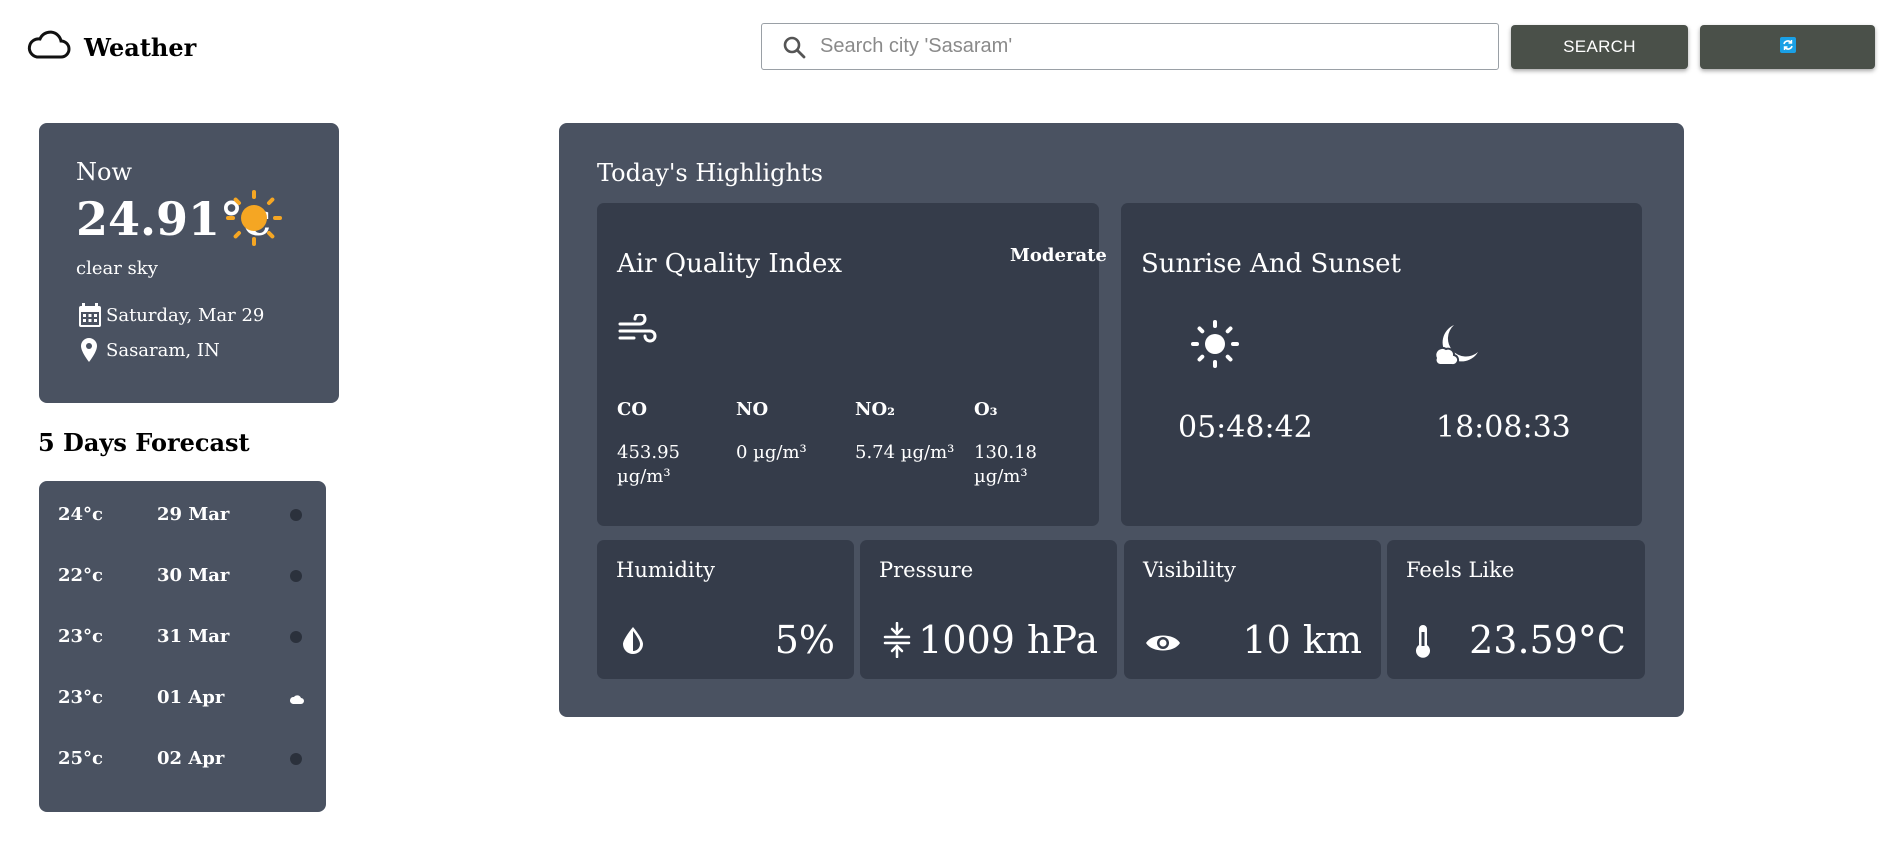 The image size is (1900, 841). What do you see at coordinates (254, 220) in the screenshot?
I see `sun-icon` at bounding box center [254, 220].